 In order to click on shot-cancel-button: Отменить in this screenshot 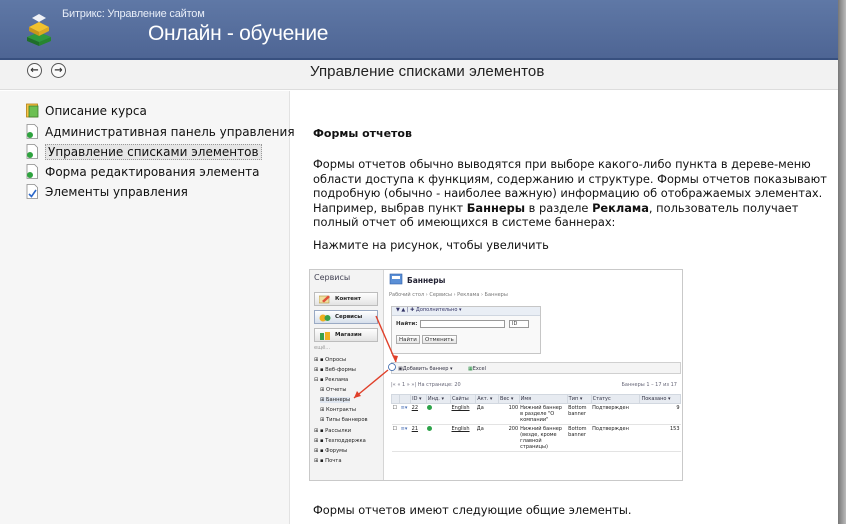, I will do `click(439, 339)`.